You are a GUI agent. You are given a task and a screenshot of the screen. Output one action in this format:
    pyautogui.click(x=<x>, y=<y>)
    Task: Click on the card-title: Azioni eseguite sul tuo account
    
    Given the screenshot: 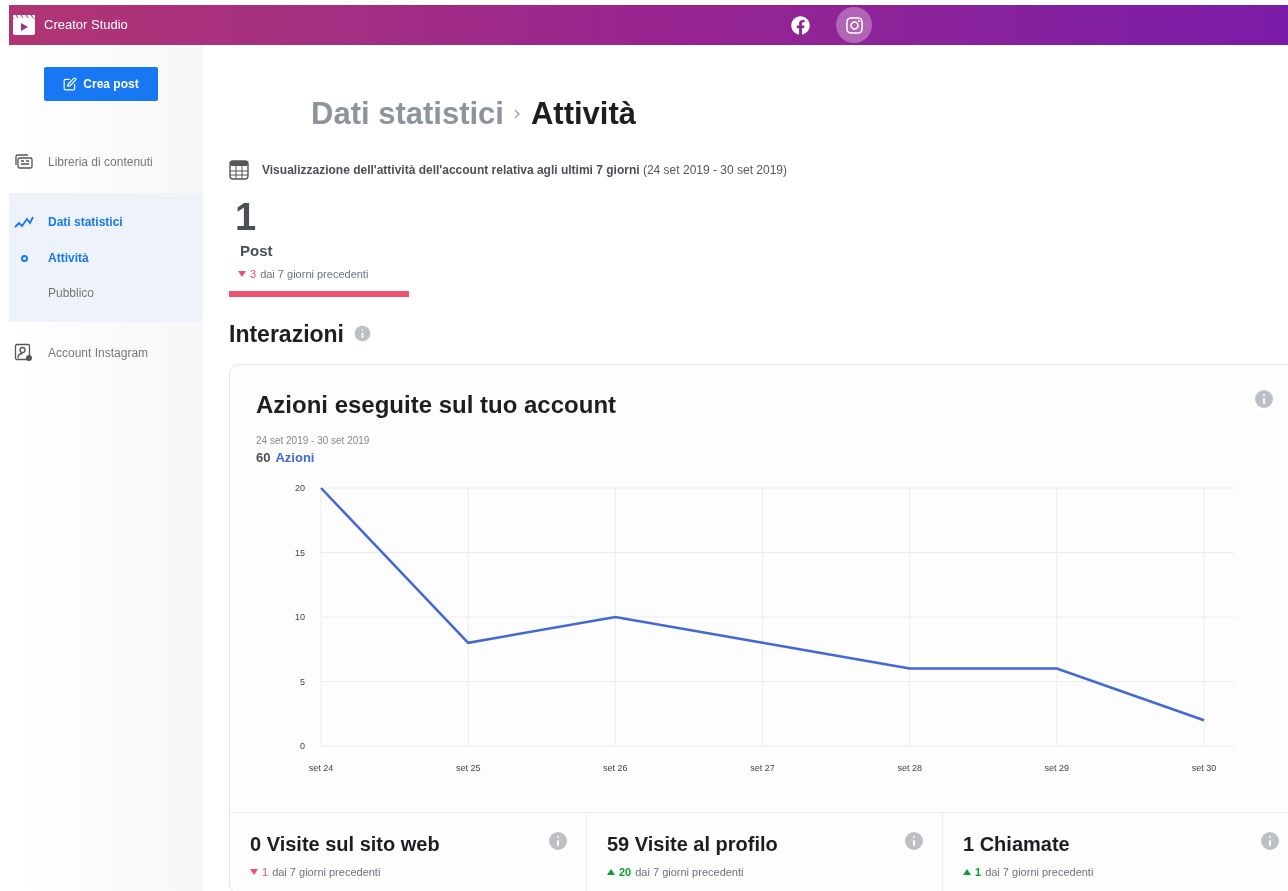 What is the action you would take?
    pyautogui.click(x=436, y=405)
    